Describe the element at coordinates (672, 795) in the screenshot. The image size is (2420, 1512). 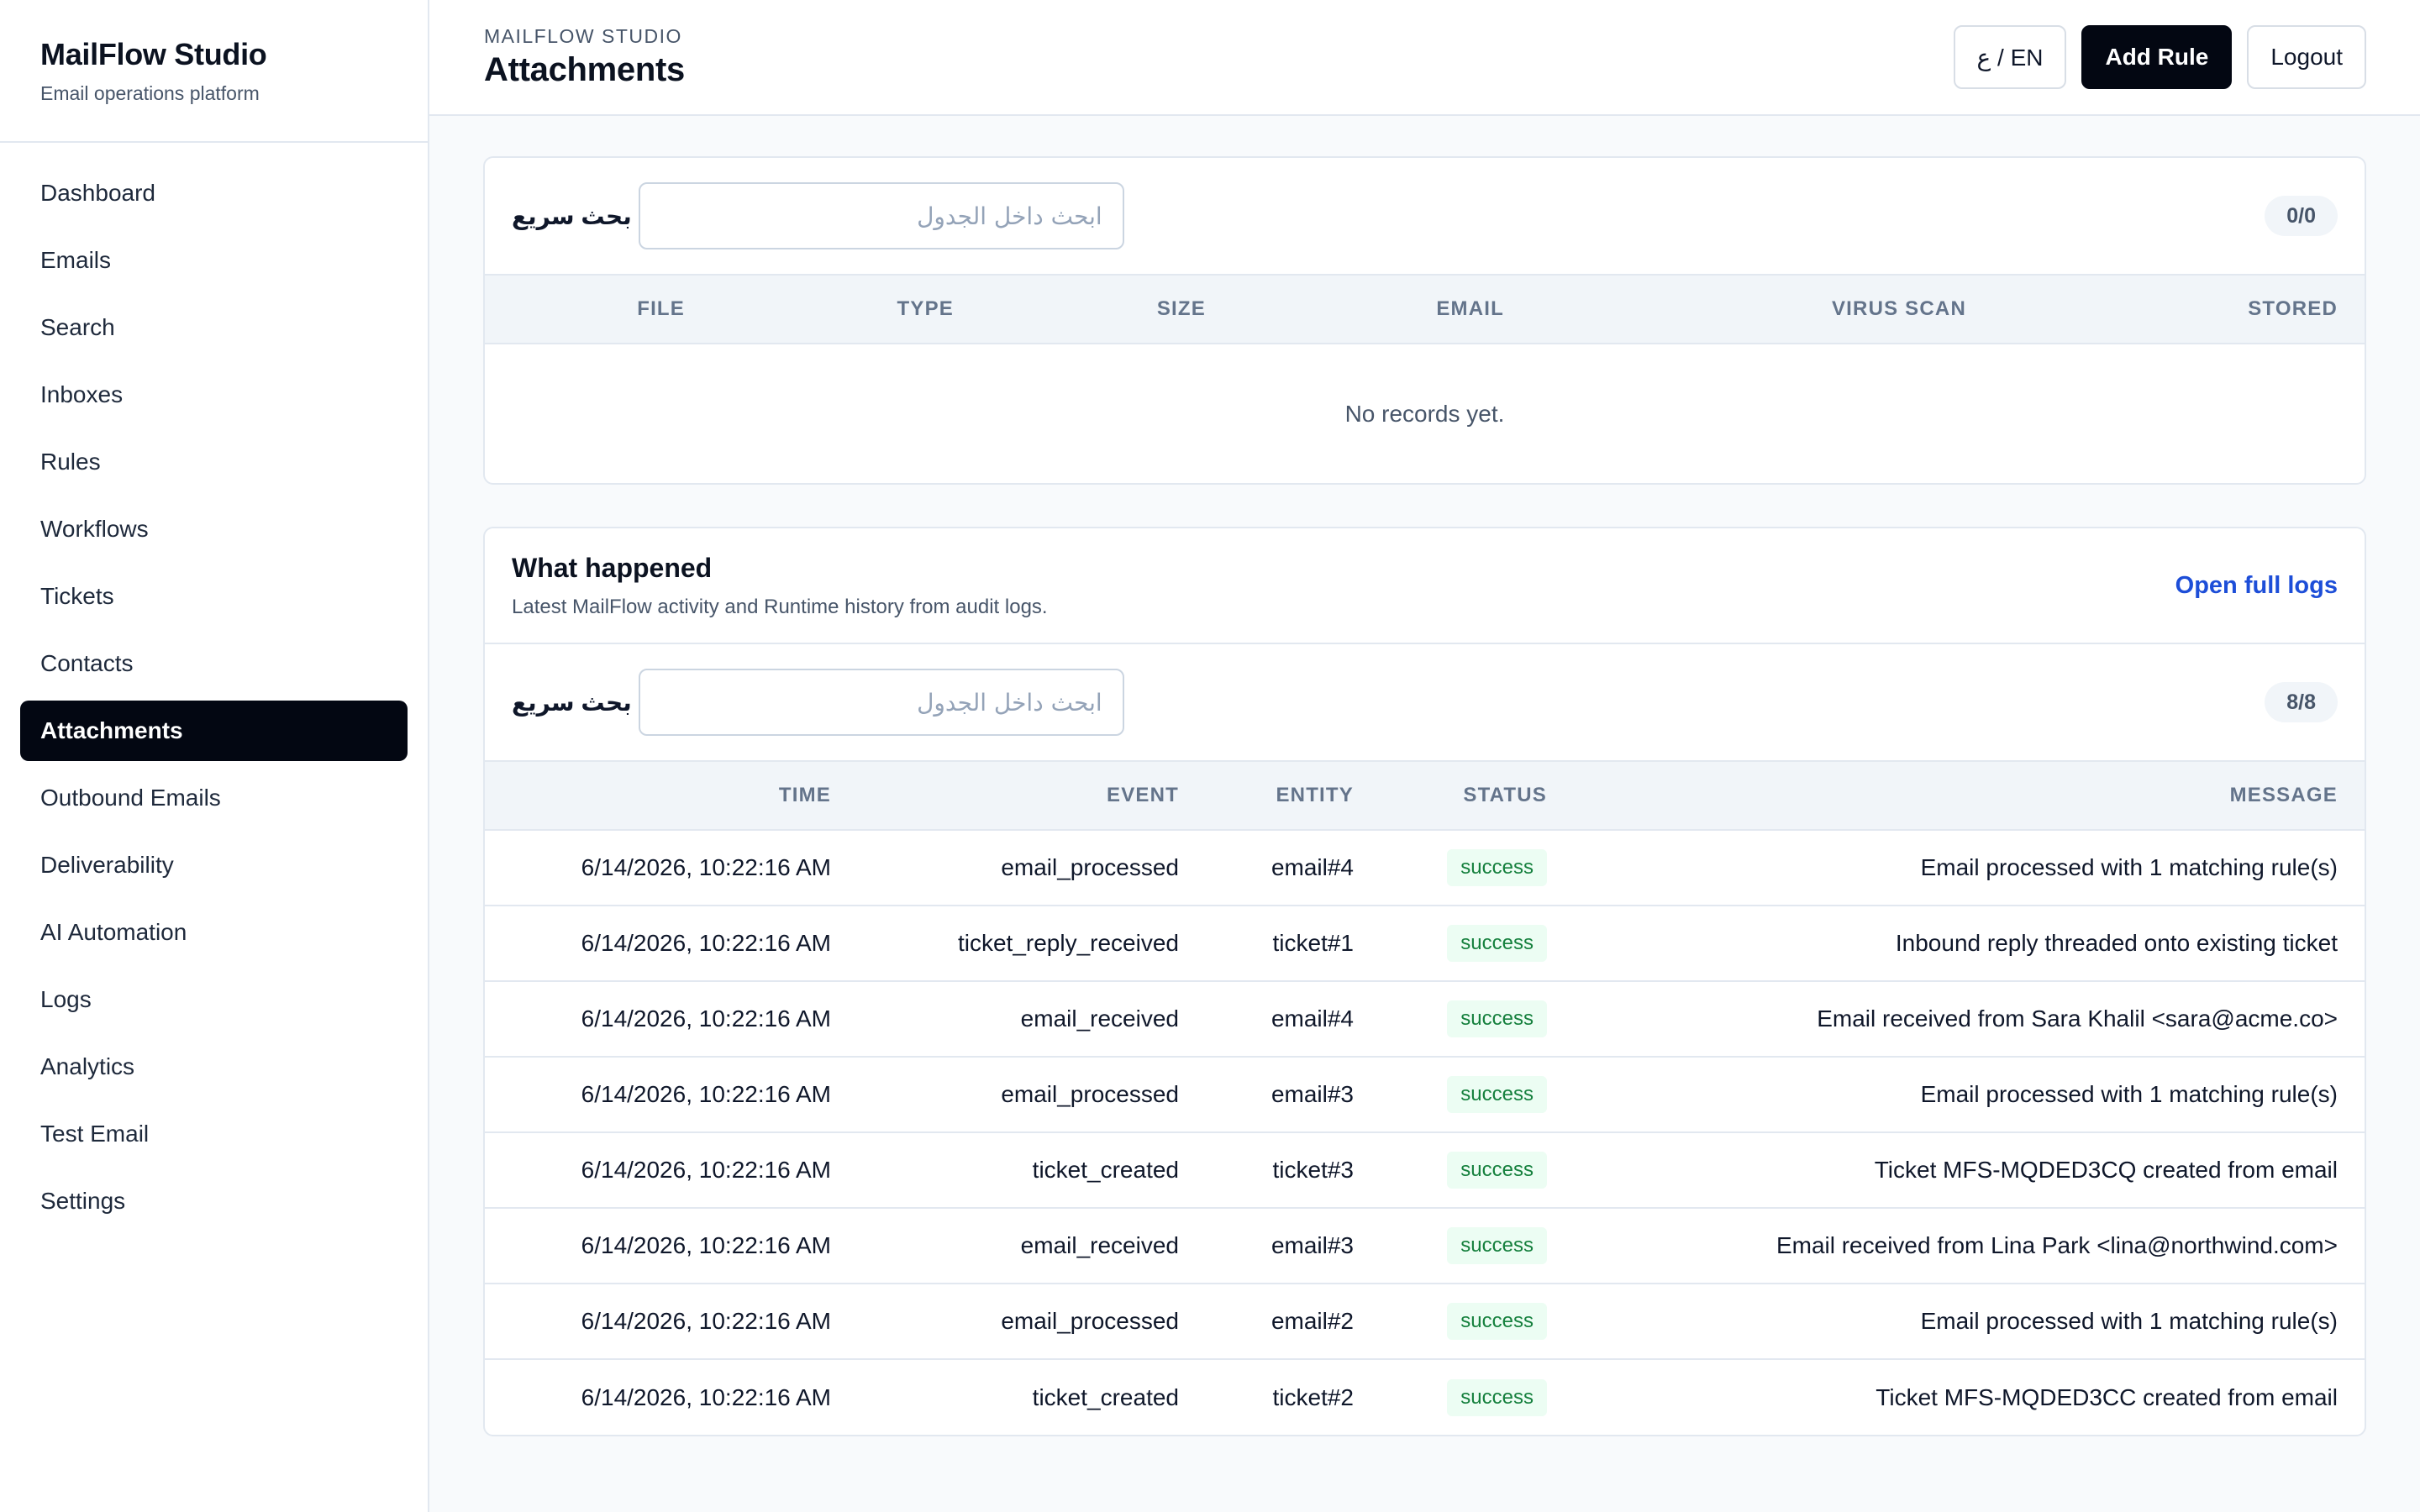
I see `column-header-time: TIME` at that location.